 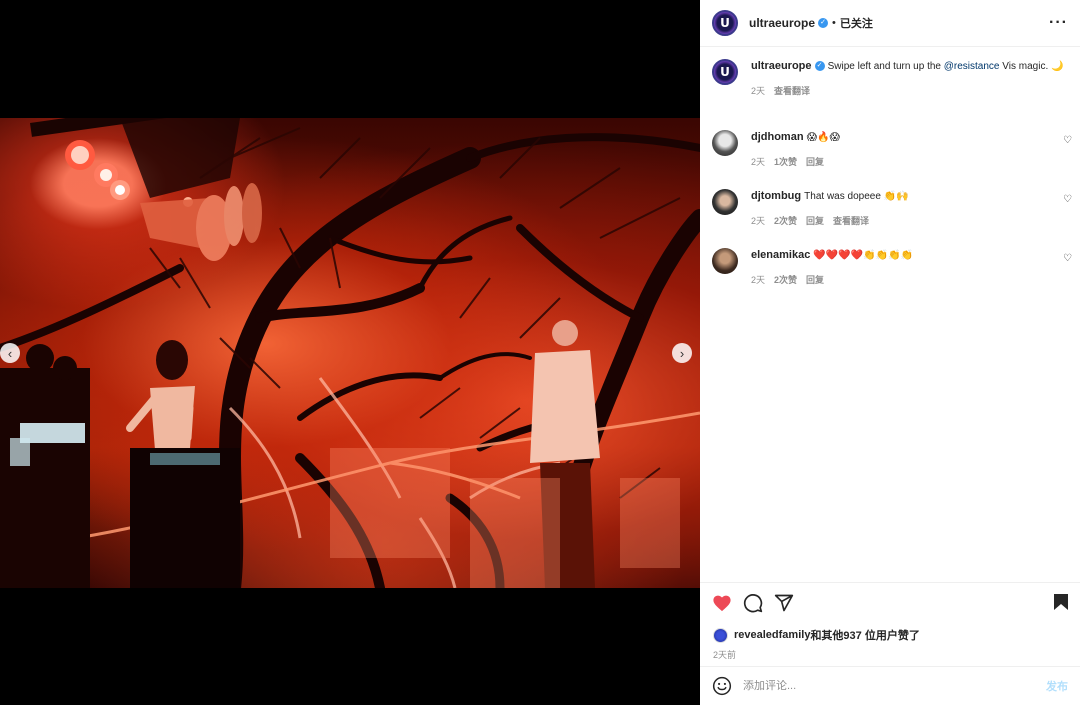 What do you see at coordinates (722, 603) in the screenshot?
I see `heart-filled-icon` at bounding box center [722, 603].